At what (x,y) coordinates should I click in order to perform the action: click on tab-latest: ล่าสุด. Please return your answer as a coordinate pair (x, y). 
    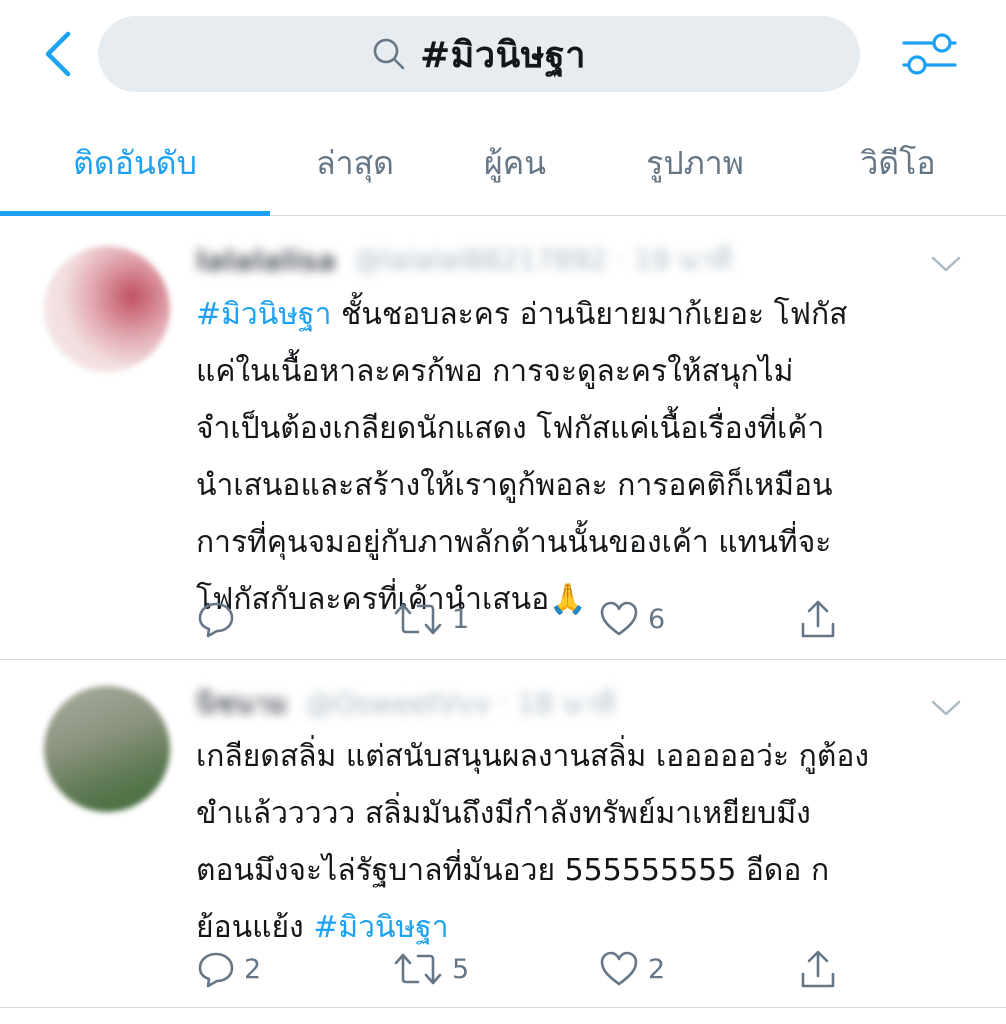
    Looking at the image, I should click on (355, 163).